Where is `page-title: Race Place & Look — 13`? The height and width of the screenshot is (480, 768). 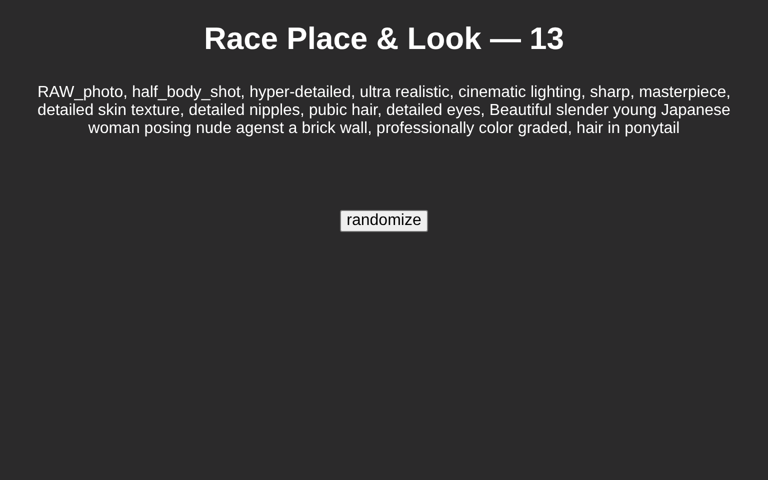 page-title: Race Place & Look — 13 is located at coordinates (384, 39).